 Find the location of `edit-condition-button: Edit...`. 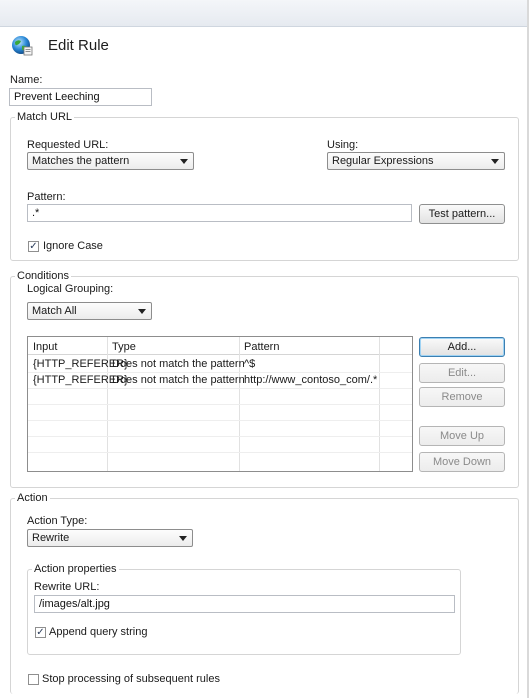

edit-condition-button: Edit... is located at coordinates (462, 373).